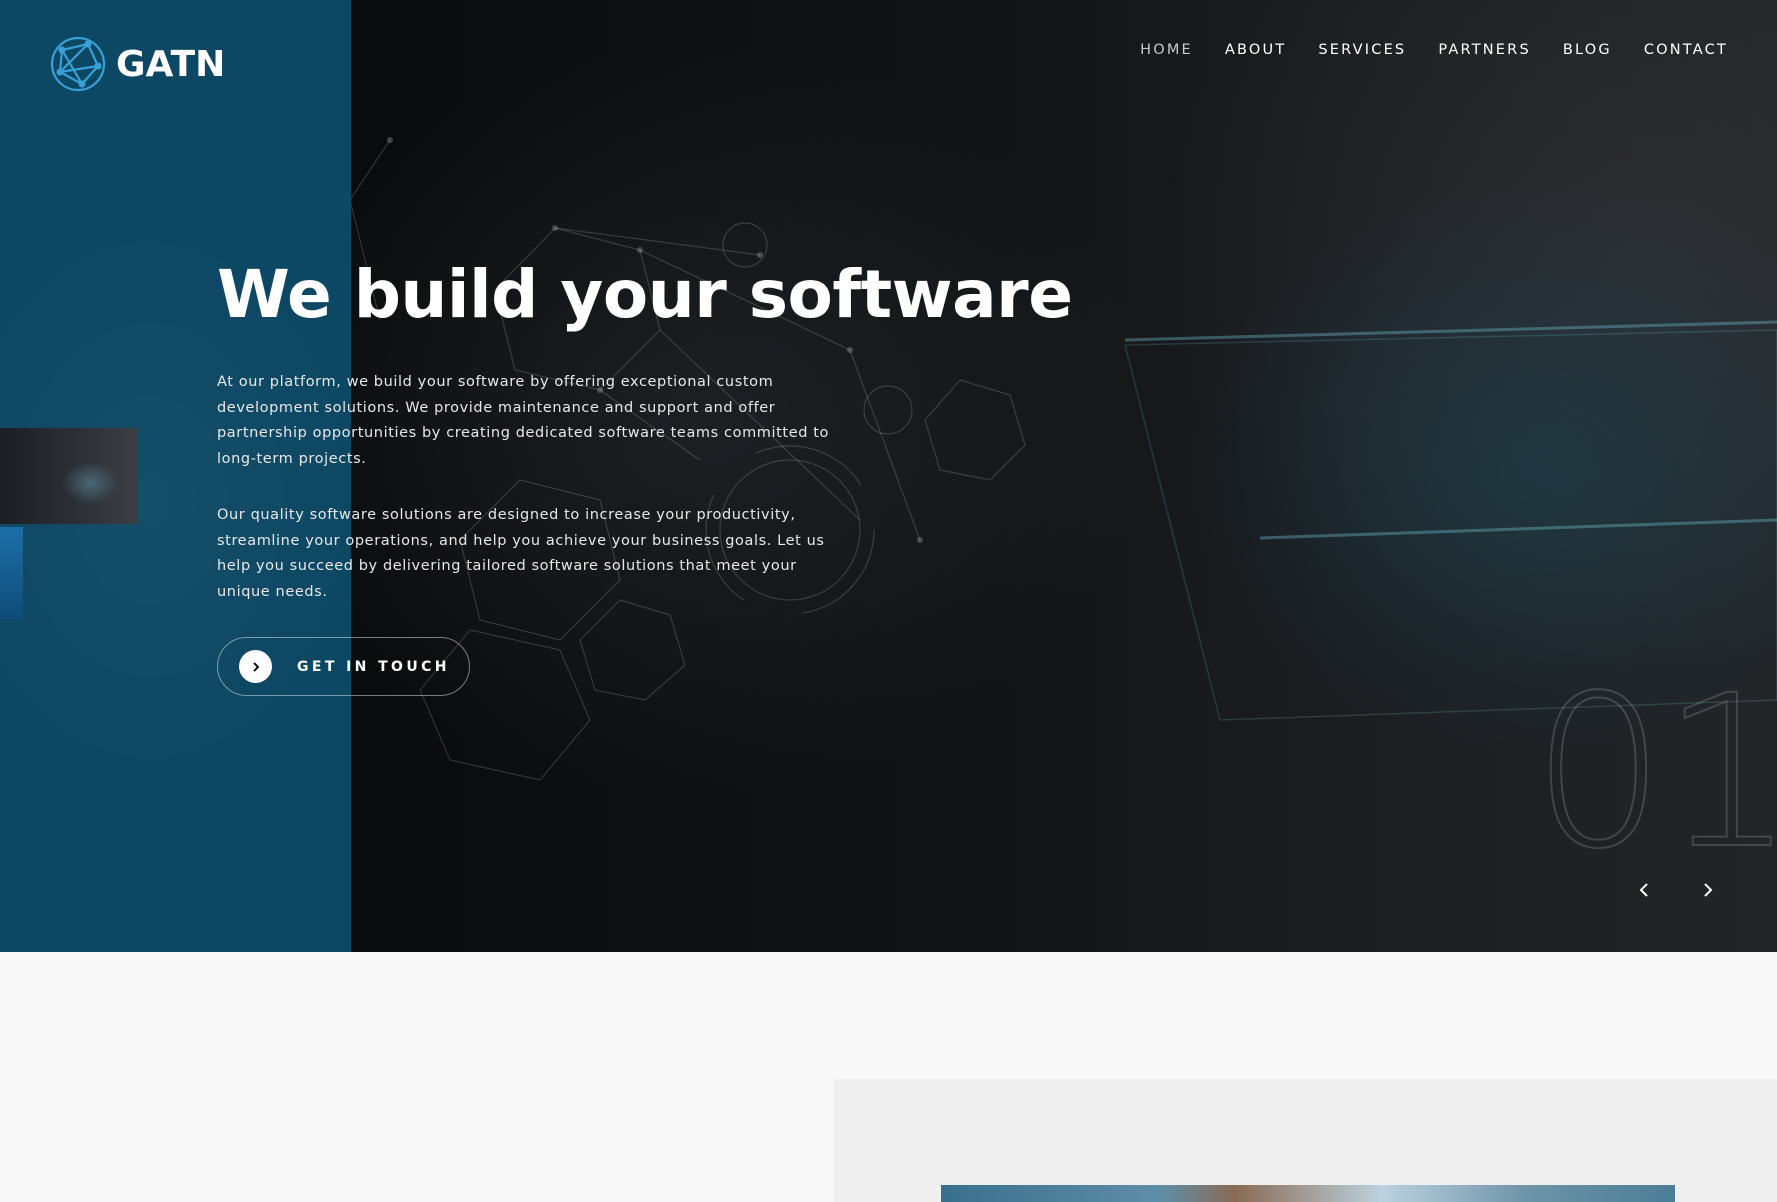  I want to click on nav-item-services: SERVICES, so click(1362, 50).